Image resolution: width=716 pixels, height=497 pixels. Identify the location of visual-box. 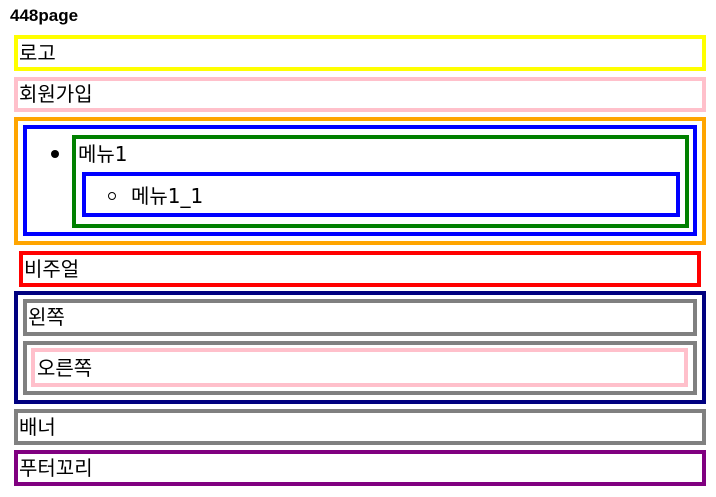
(360, 269).